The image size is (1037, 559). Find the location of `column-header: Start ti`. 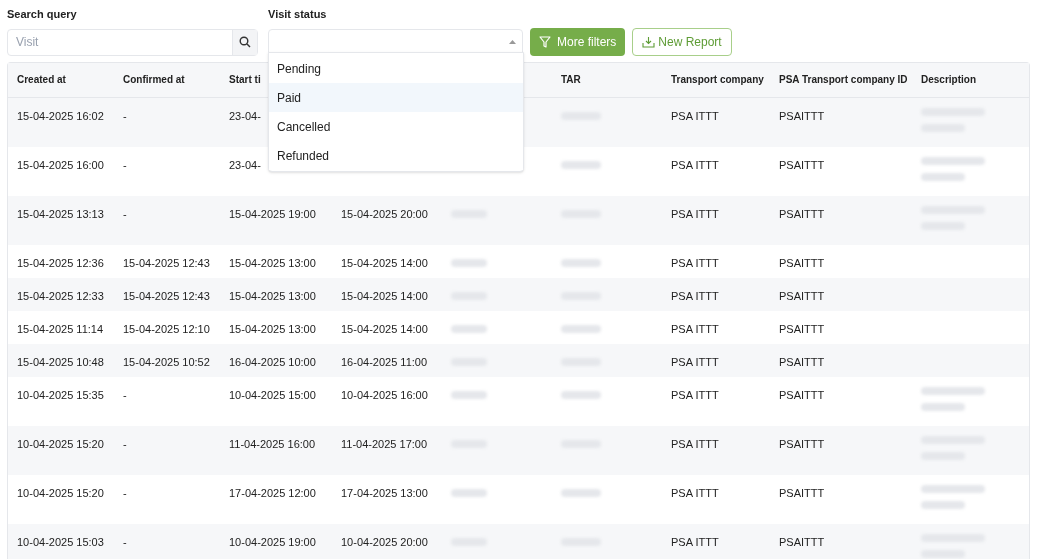

column-header: Start ti is located at coordinates (245, 79).